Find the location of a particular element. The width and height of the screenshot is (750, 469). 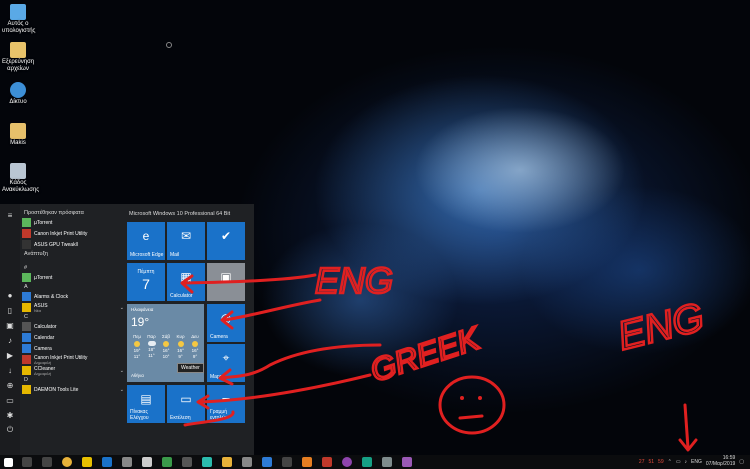

edge-taskbar-icon is located at coordinates (107, 462).